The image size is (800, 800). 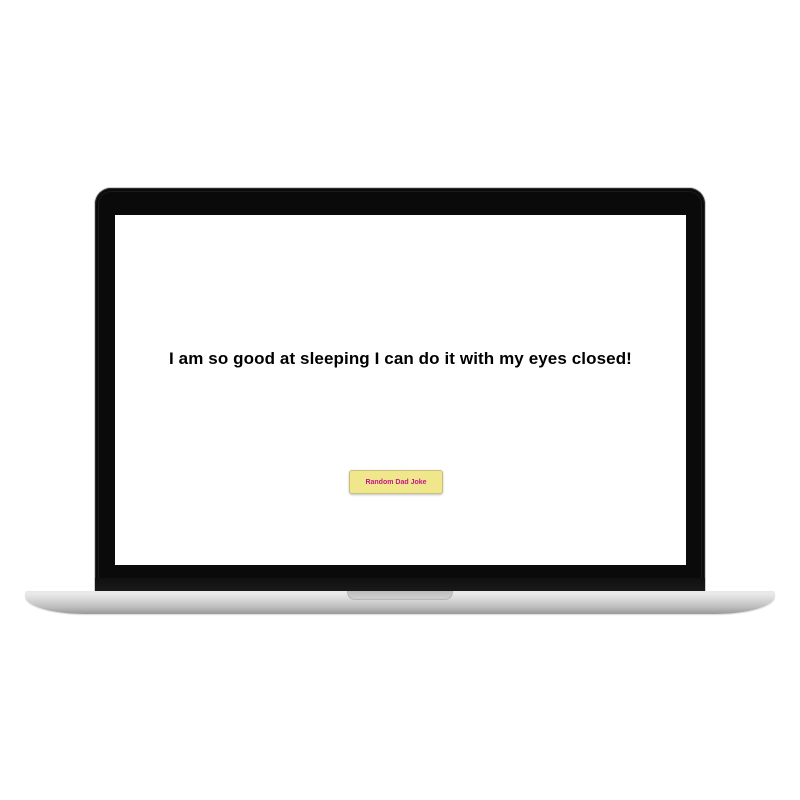 What do you see at coordinates (400, 595) in the screenshot?
I see `opening-notch` at bounding box center [400, 595].